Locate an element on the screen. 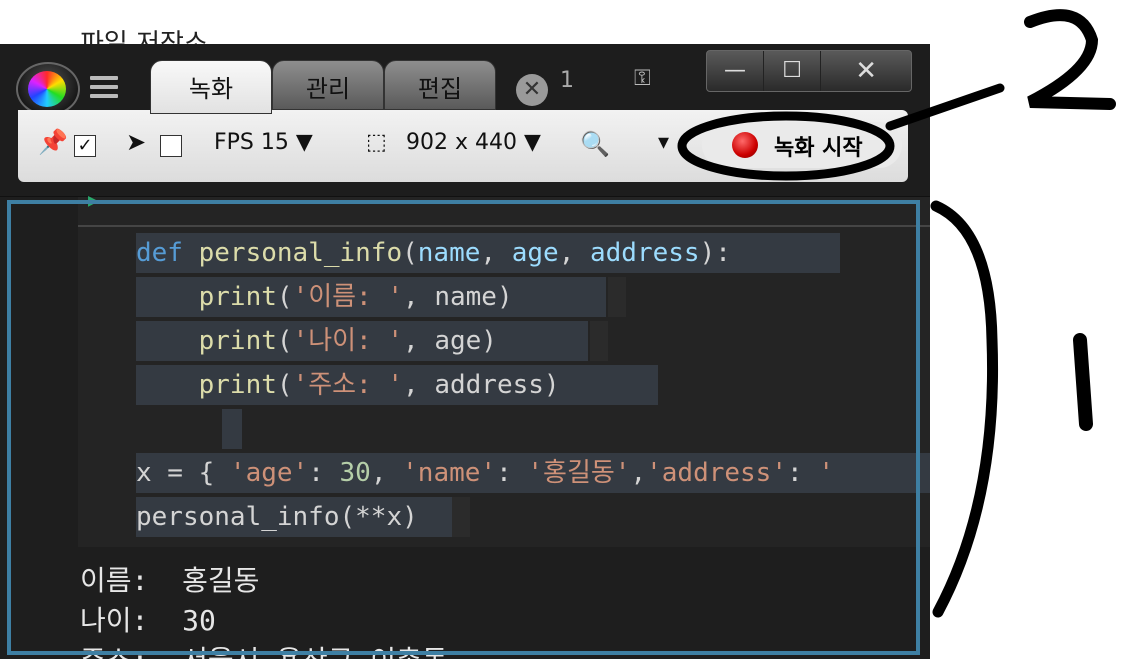 Image resolution: width=1129 pixels, height=659 pixels. record-button-circle-annotation is located at coordinates (786, 146).